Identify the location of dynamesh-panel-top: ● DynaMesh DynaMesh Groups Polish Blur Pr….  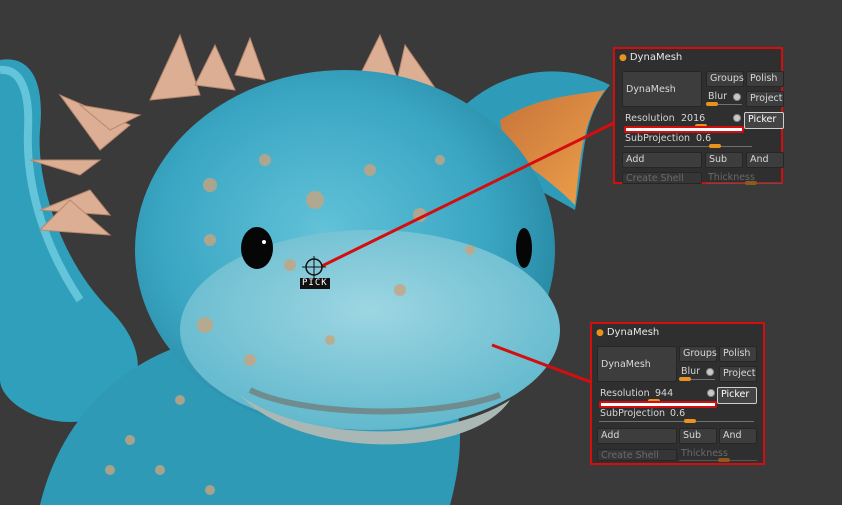
(698, 116).